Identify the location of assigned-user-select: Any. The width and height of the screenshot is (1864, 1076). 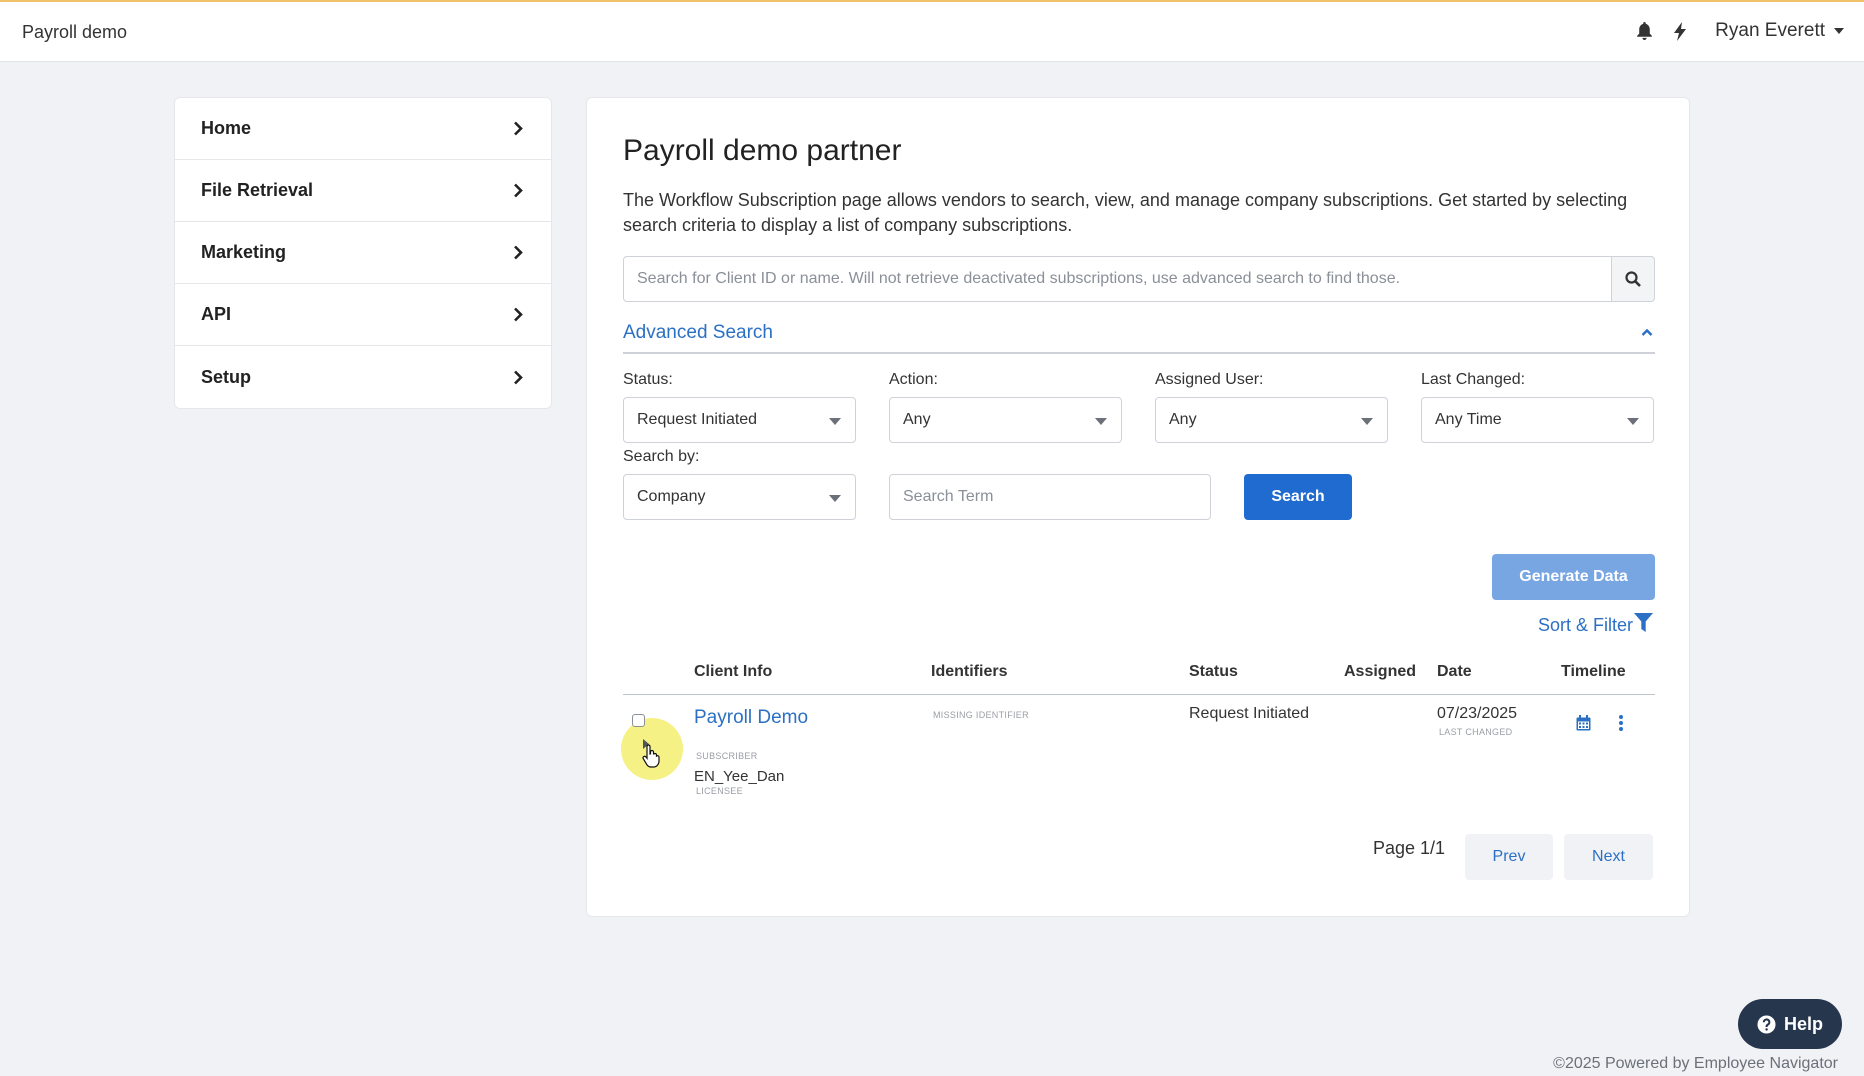
(1271, 420).